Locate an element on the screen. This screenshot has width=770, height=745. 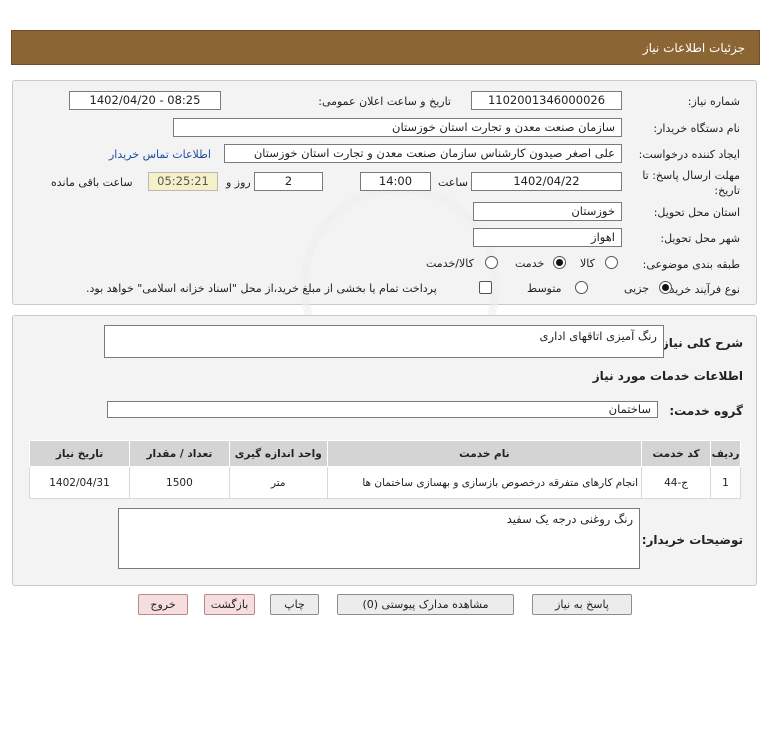
services-heading: اطلاعات خدمات مورد نیاز is located at coordinates (667, 376).